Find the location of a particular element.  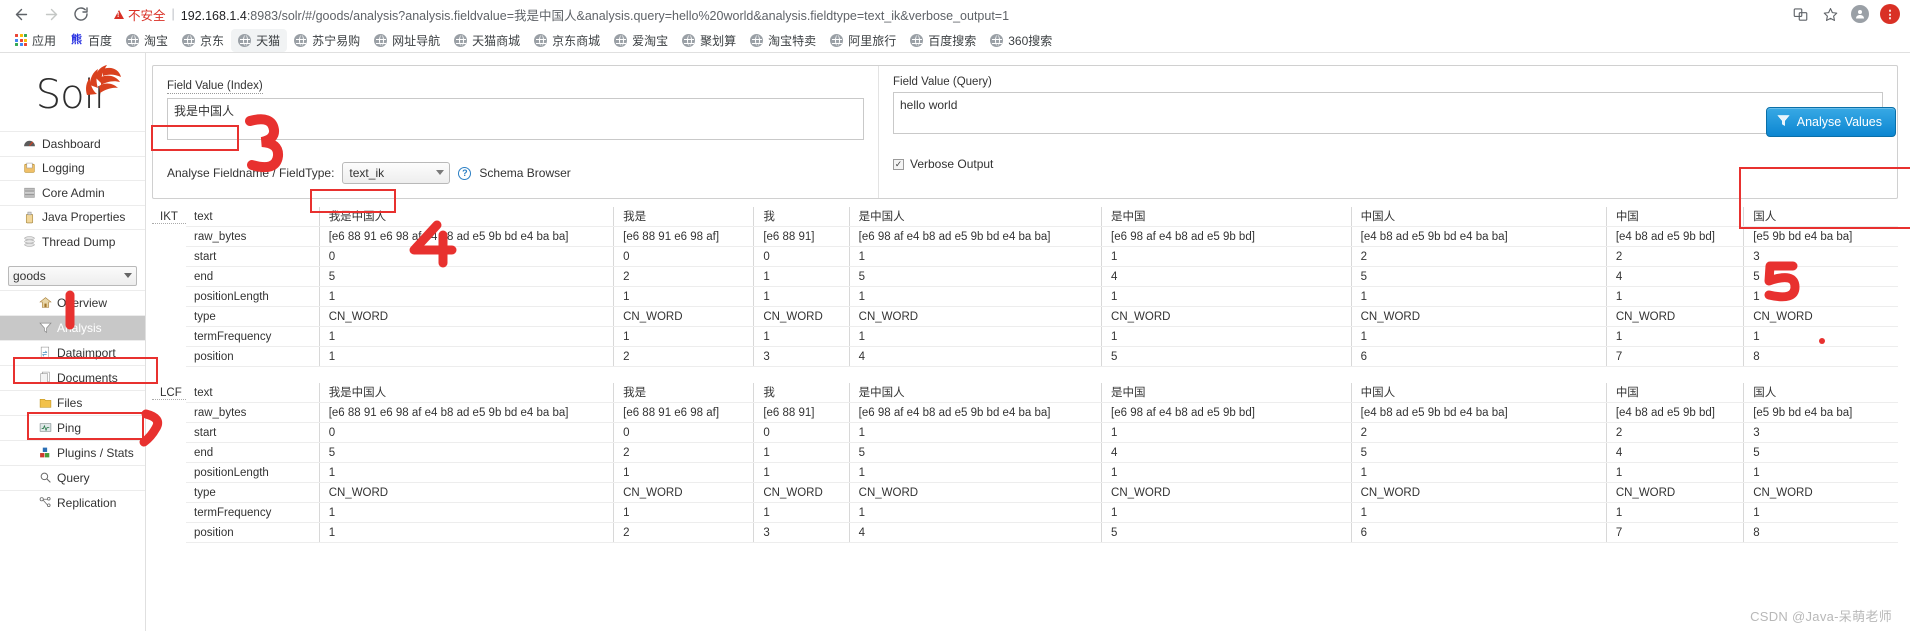

bookmark-15: 360搜索 is located at coordinates (1021, 40).